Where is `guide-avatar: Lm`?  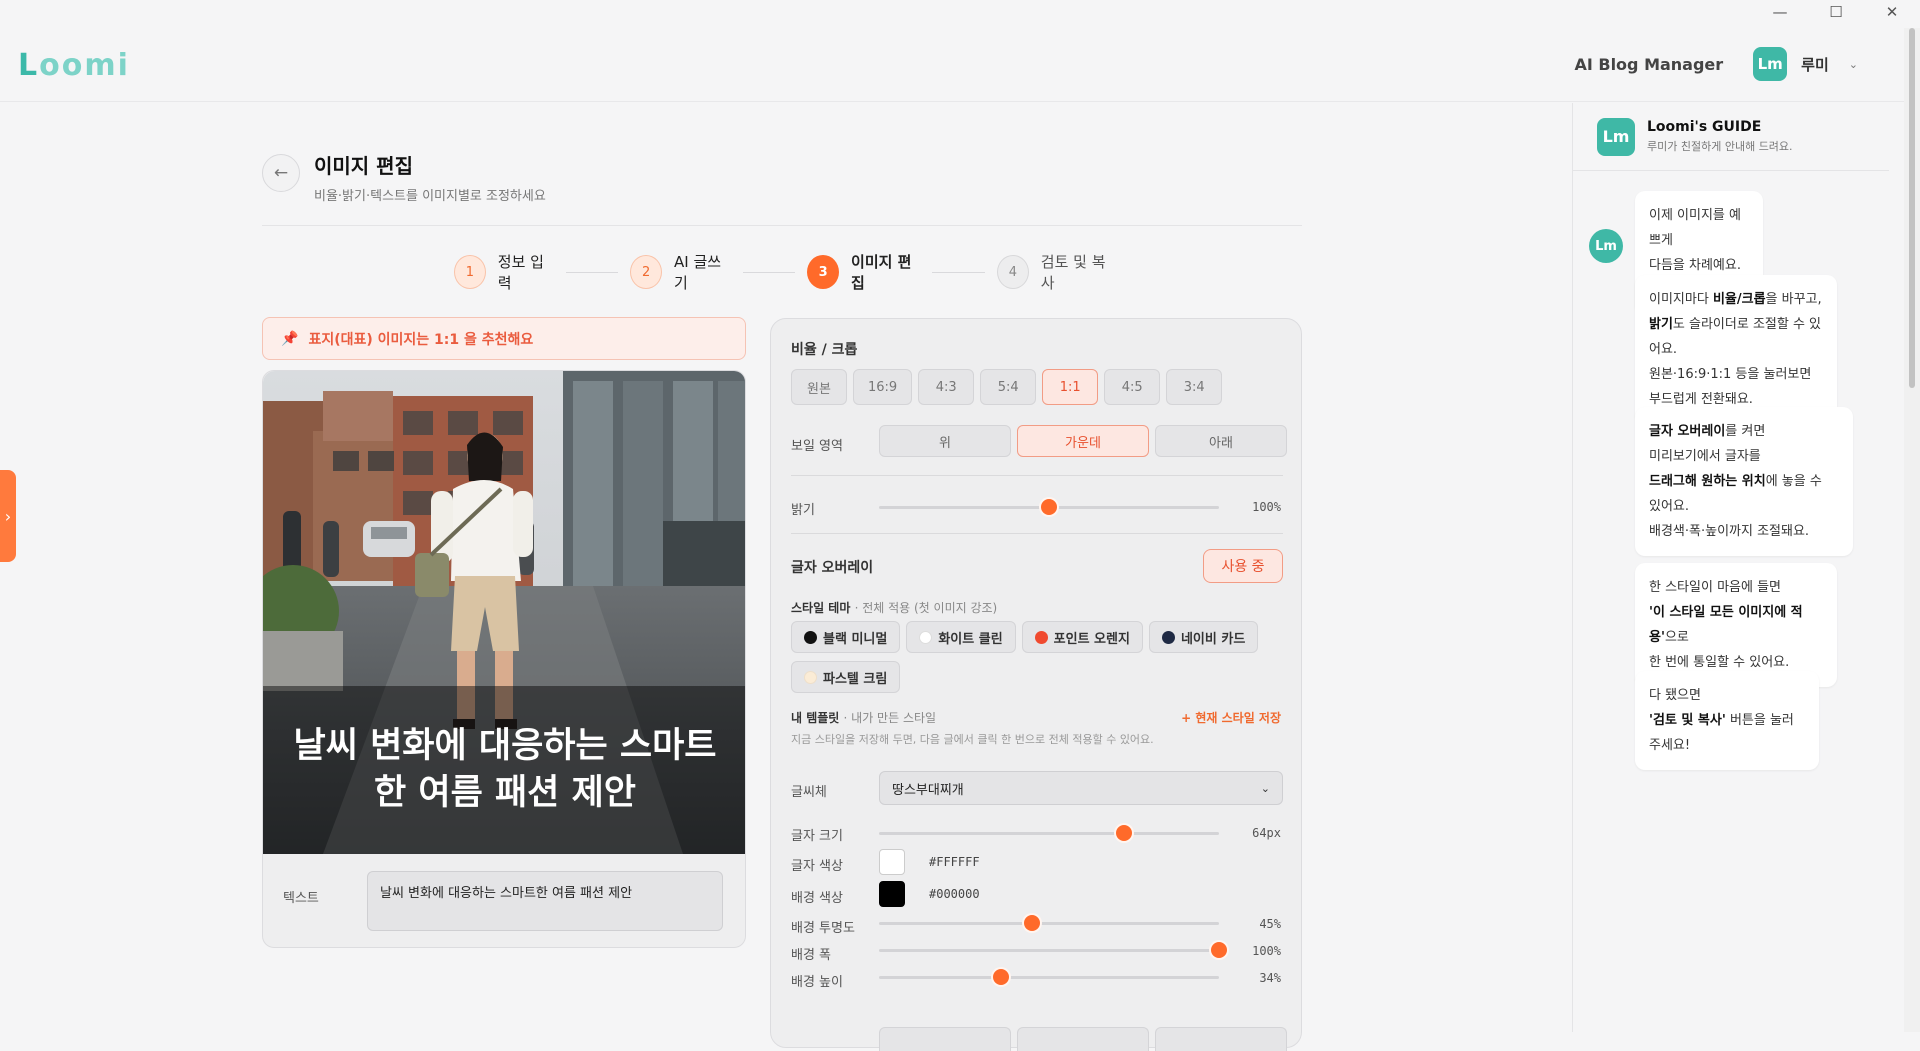
guide-avatar: Lm is located at coordinates (1616, 136).